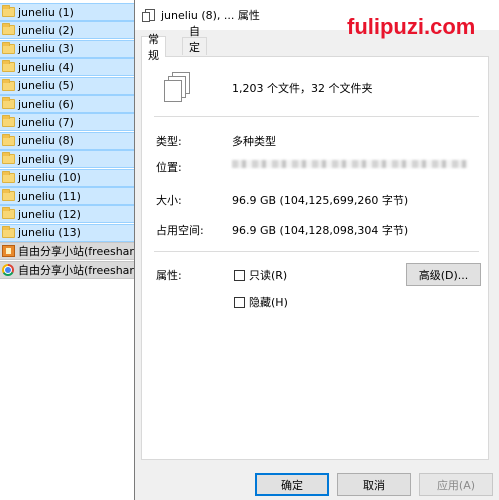  What do you see at coordinates (254, 141) in the screenshot?
I see `type-value: 多种类型` at bounding box center [254, 141].